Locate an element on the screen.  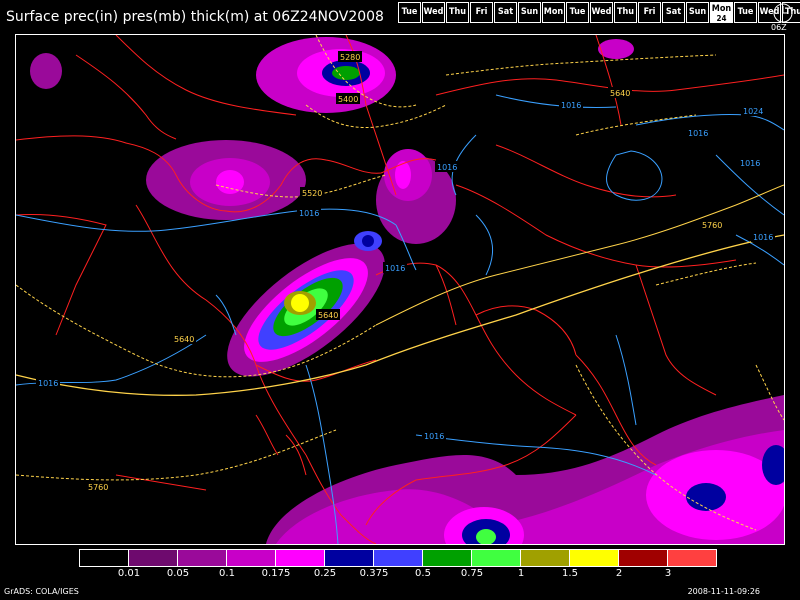
precipitation-legend is located at coordinates (398, 558).